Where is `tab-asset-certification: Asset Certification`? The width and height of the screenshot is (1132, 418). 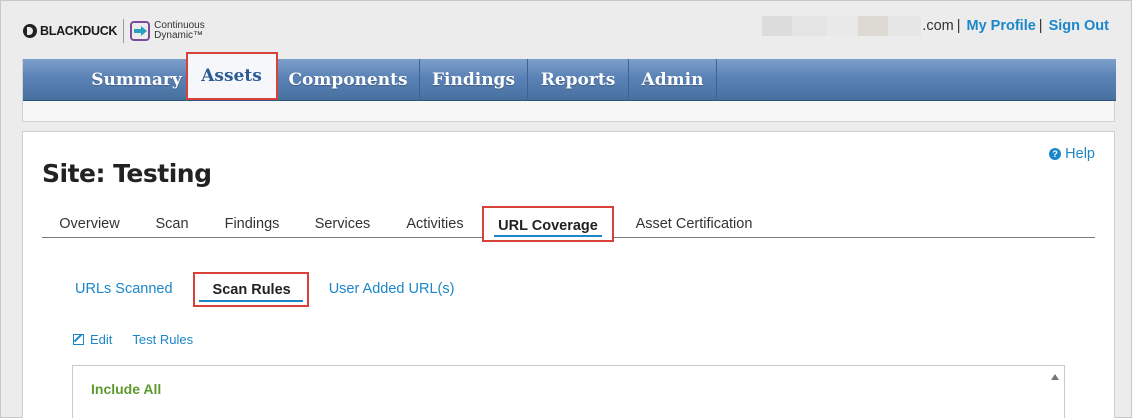 tab-asset-certification: Asset Certification is located at coordinates (694, 221).